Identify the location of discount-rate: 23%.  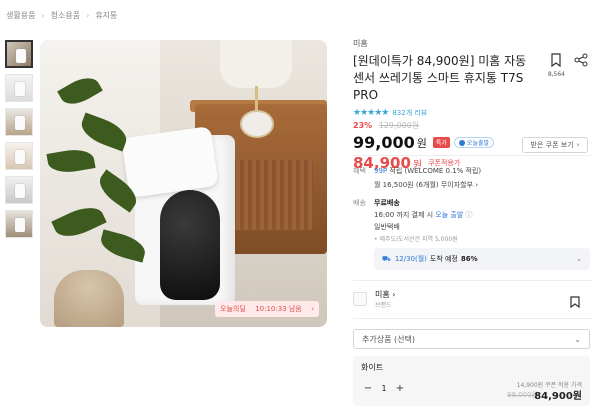
(363, 125).